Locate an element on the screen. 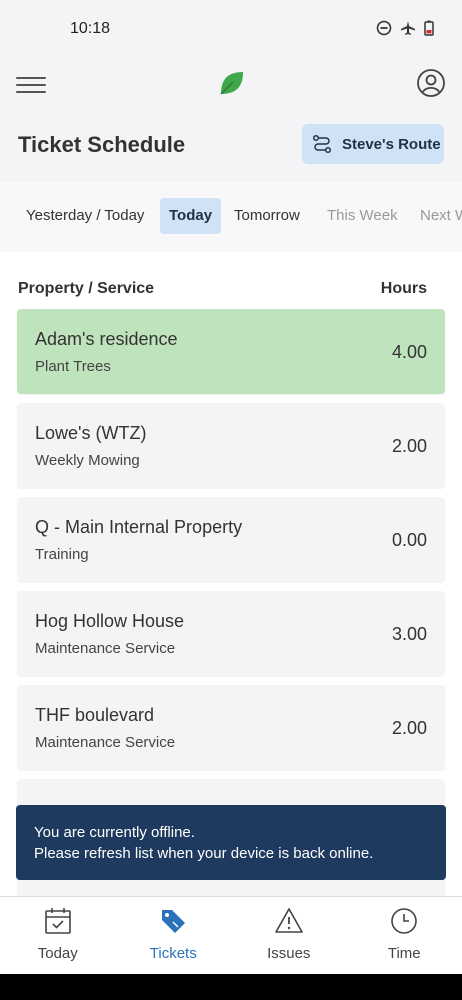 The width and height of the screenshot is (462, 1000). nav-today: Today is located at coordinates (58, 935).